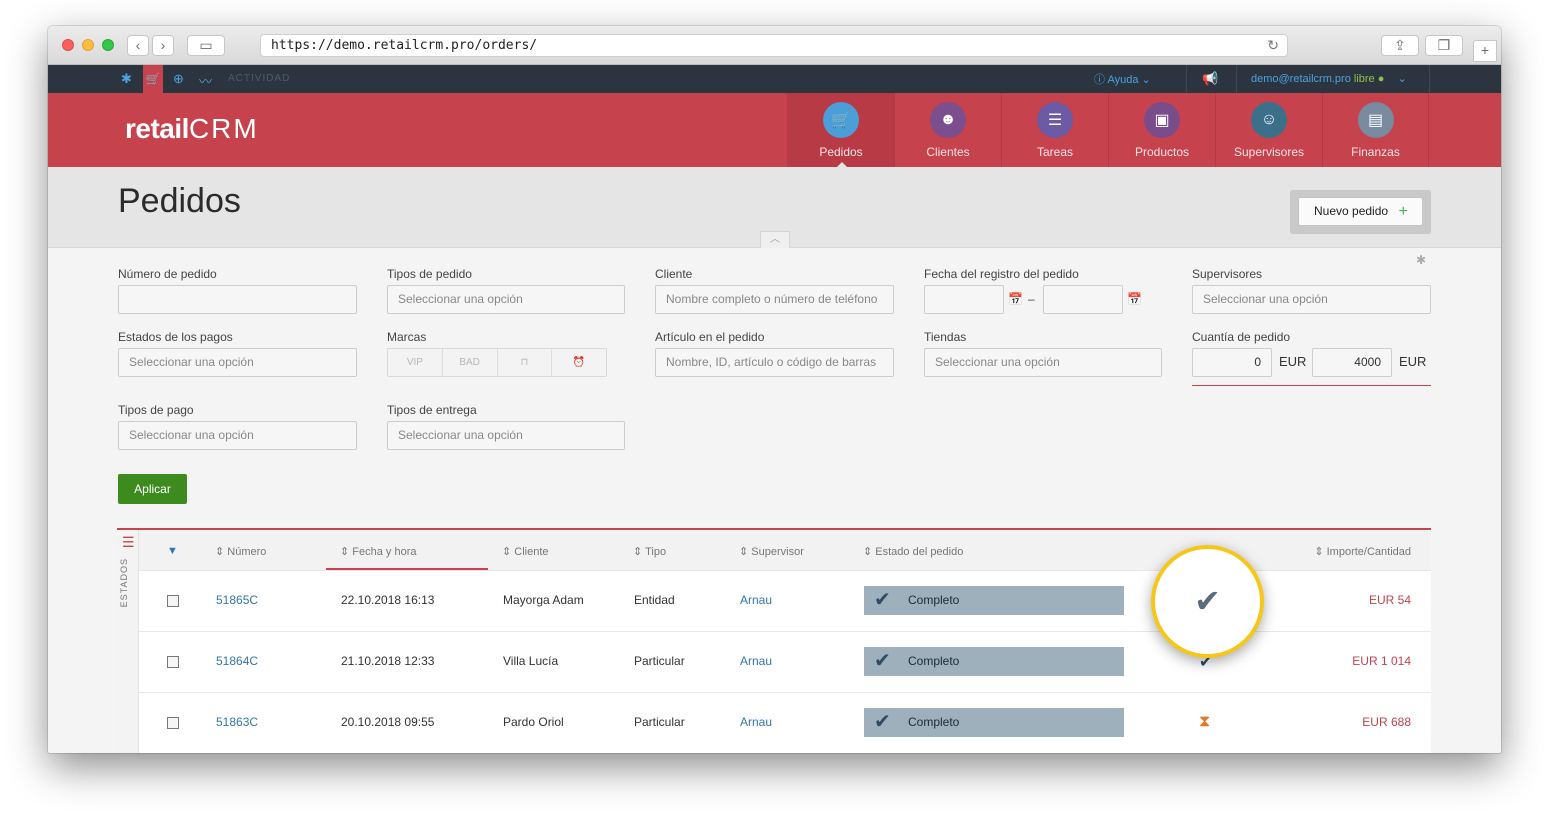 The image size is (1549, 823). I want to click on forward-icon: ›, so click(163, 45).